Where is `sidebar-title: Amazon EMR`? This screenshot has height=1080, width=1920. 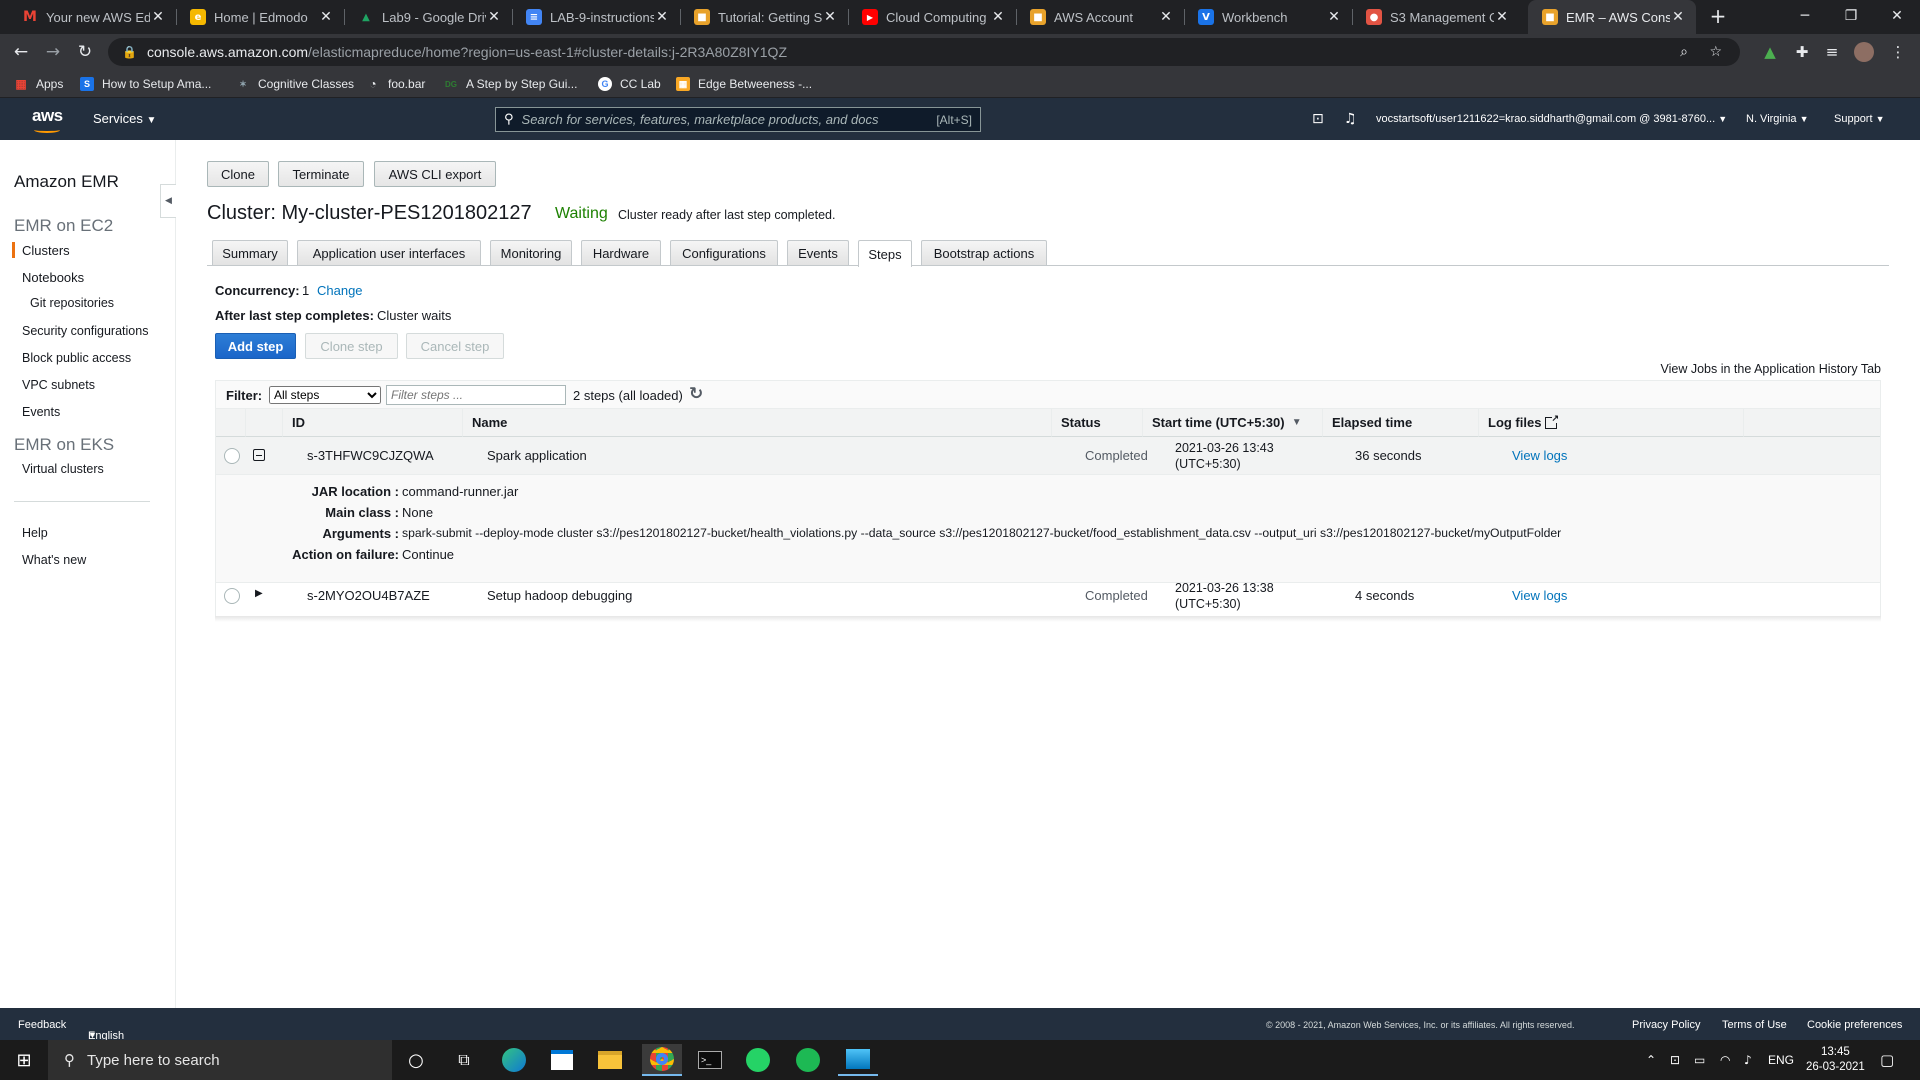 sidebar-title: Amazon EMR is located at coordinates (66, 182).